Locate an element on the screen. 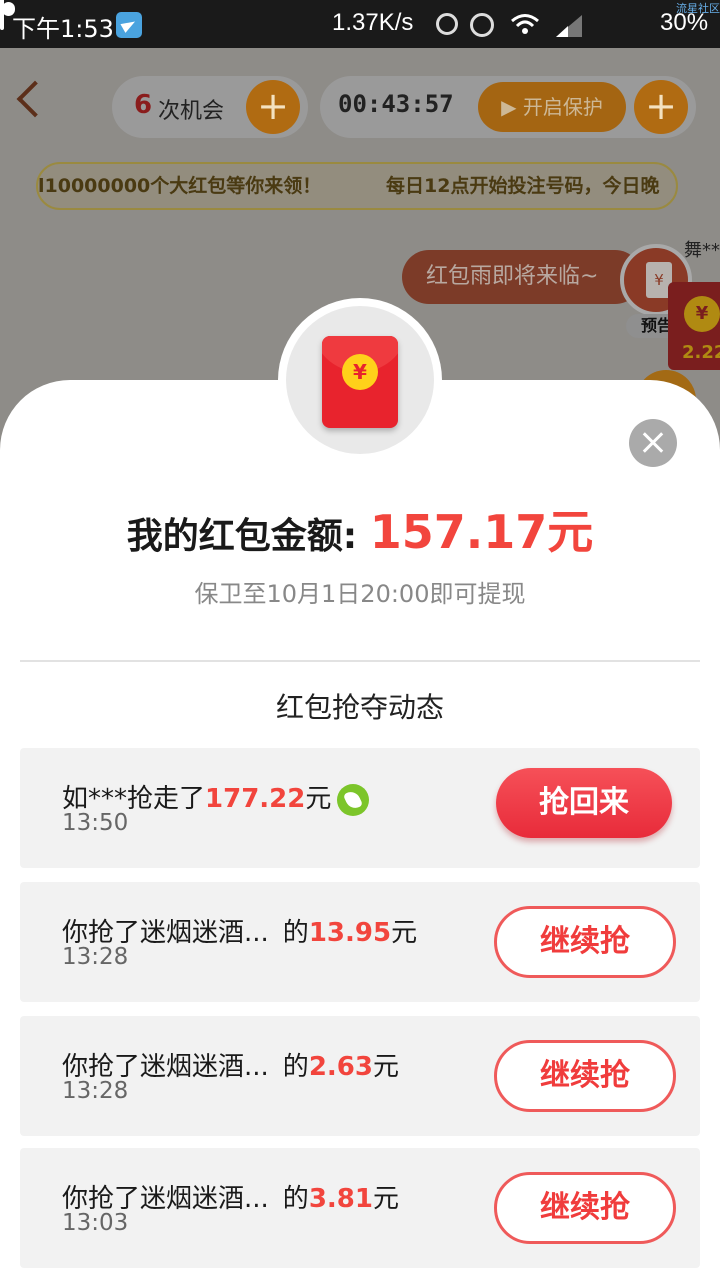  sync-icon is located at coordinates (447, 24).